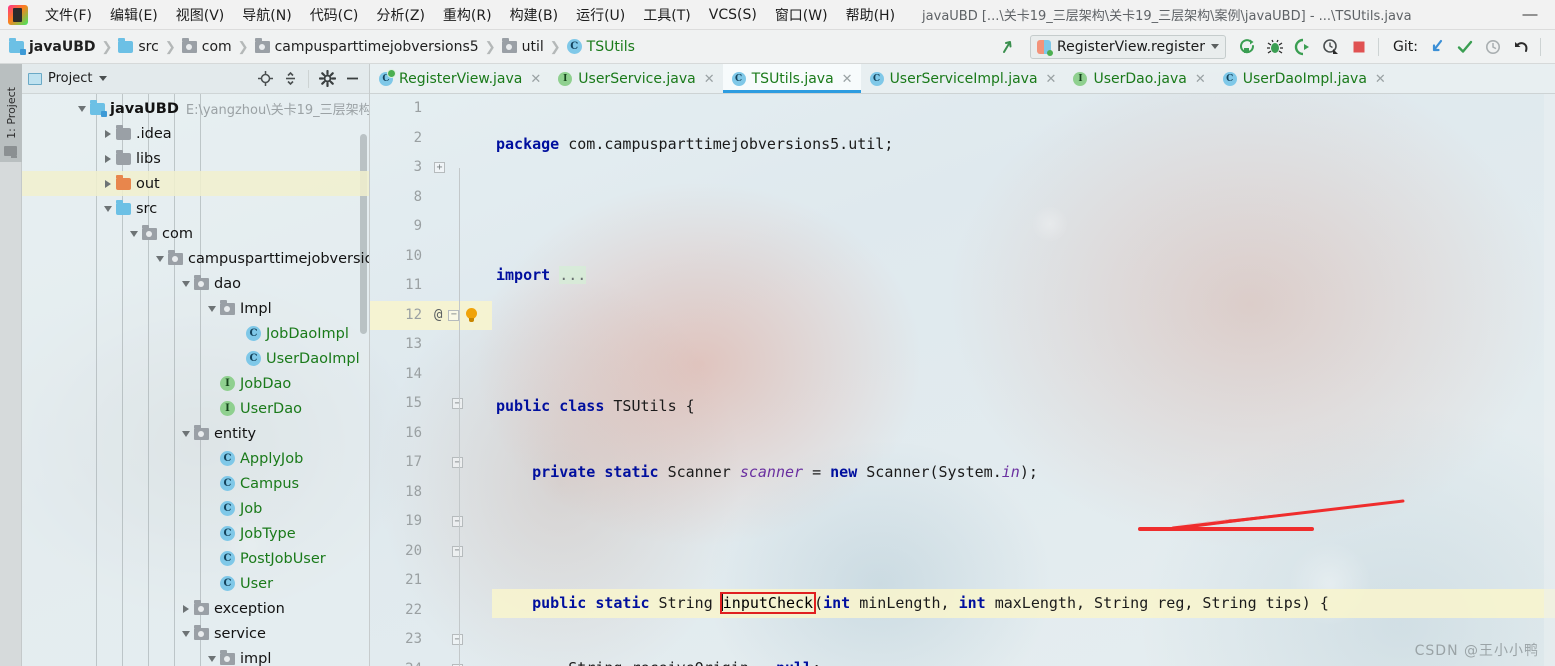  What do you see at coordinates (1465, 47) in the screenshot?
I see `commit-icon` at bounding box center [1465, 47].